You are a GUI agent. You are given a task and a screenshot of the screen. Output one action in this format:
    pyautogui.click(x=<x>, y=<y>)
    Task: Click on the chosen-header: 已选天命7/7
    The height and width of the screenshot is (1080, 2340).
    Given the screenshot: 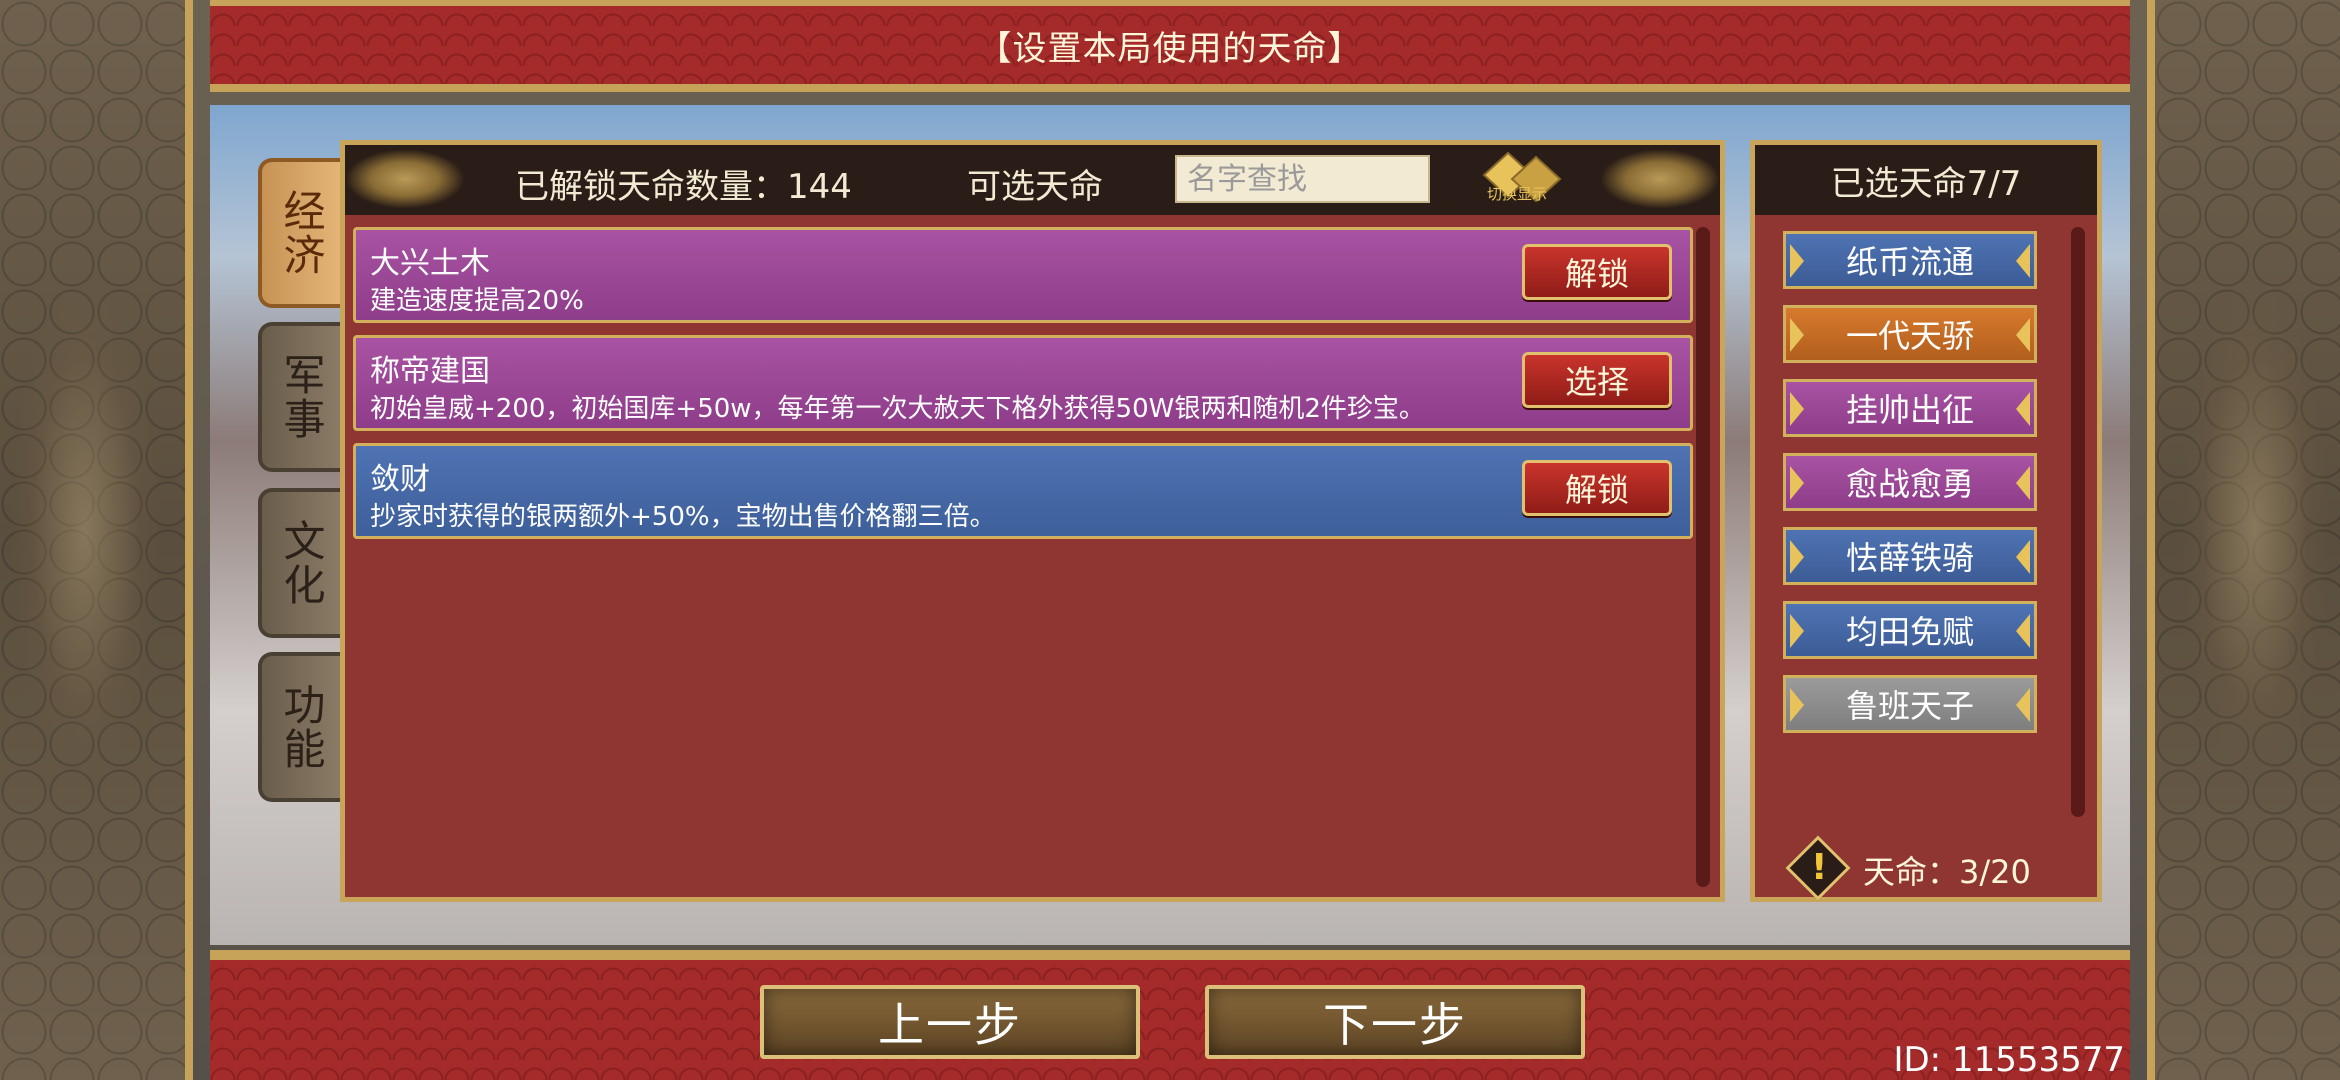 What is the action you would take?
    pyautogui.click(x=1926, y=180)
    